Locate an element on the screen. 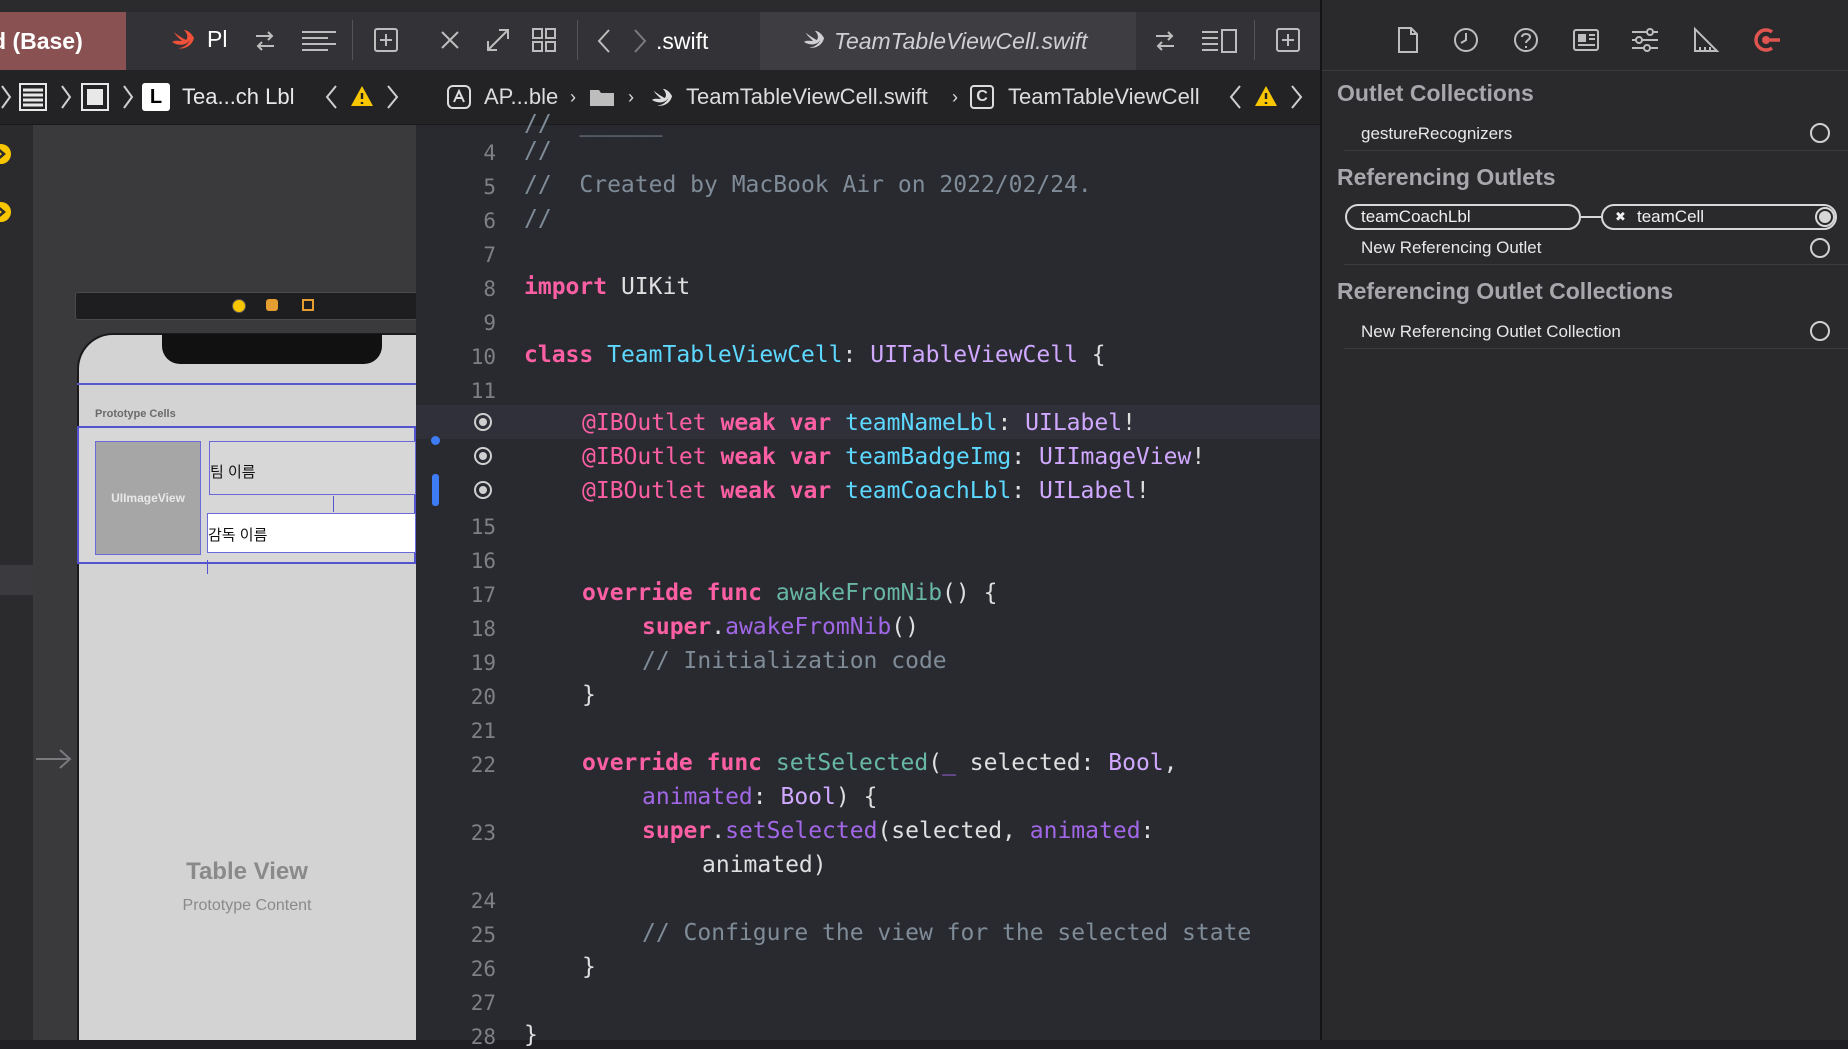  back-icon is located at coordinates (604, 41).